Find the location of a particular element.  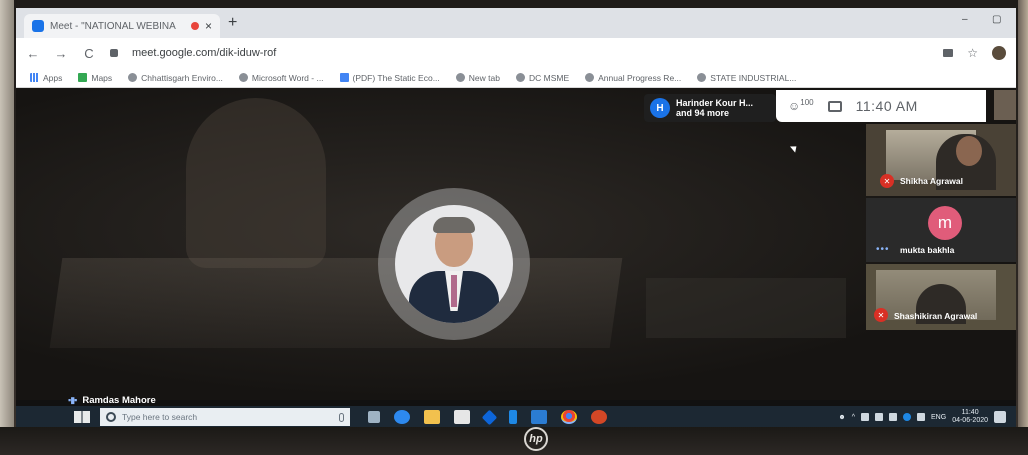

chrome-icon is located at coordinates (569, 417).